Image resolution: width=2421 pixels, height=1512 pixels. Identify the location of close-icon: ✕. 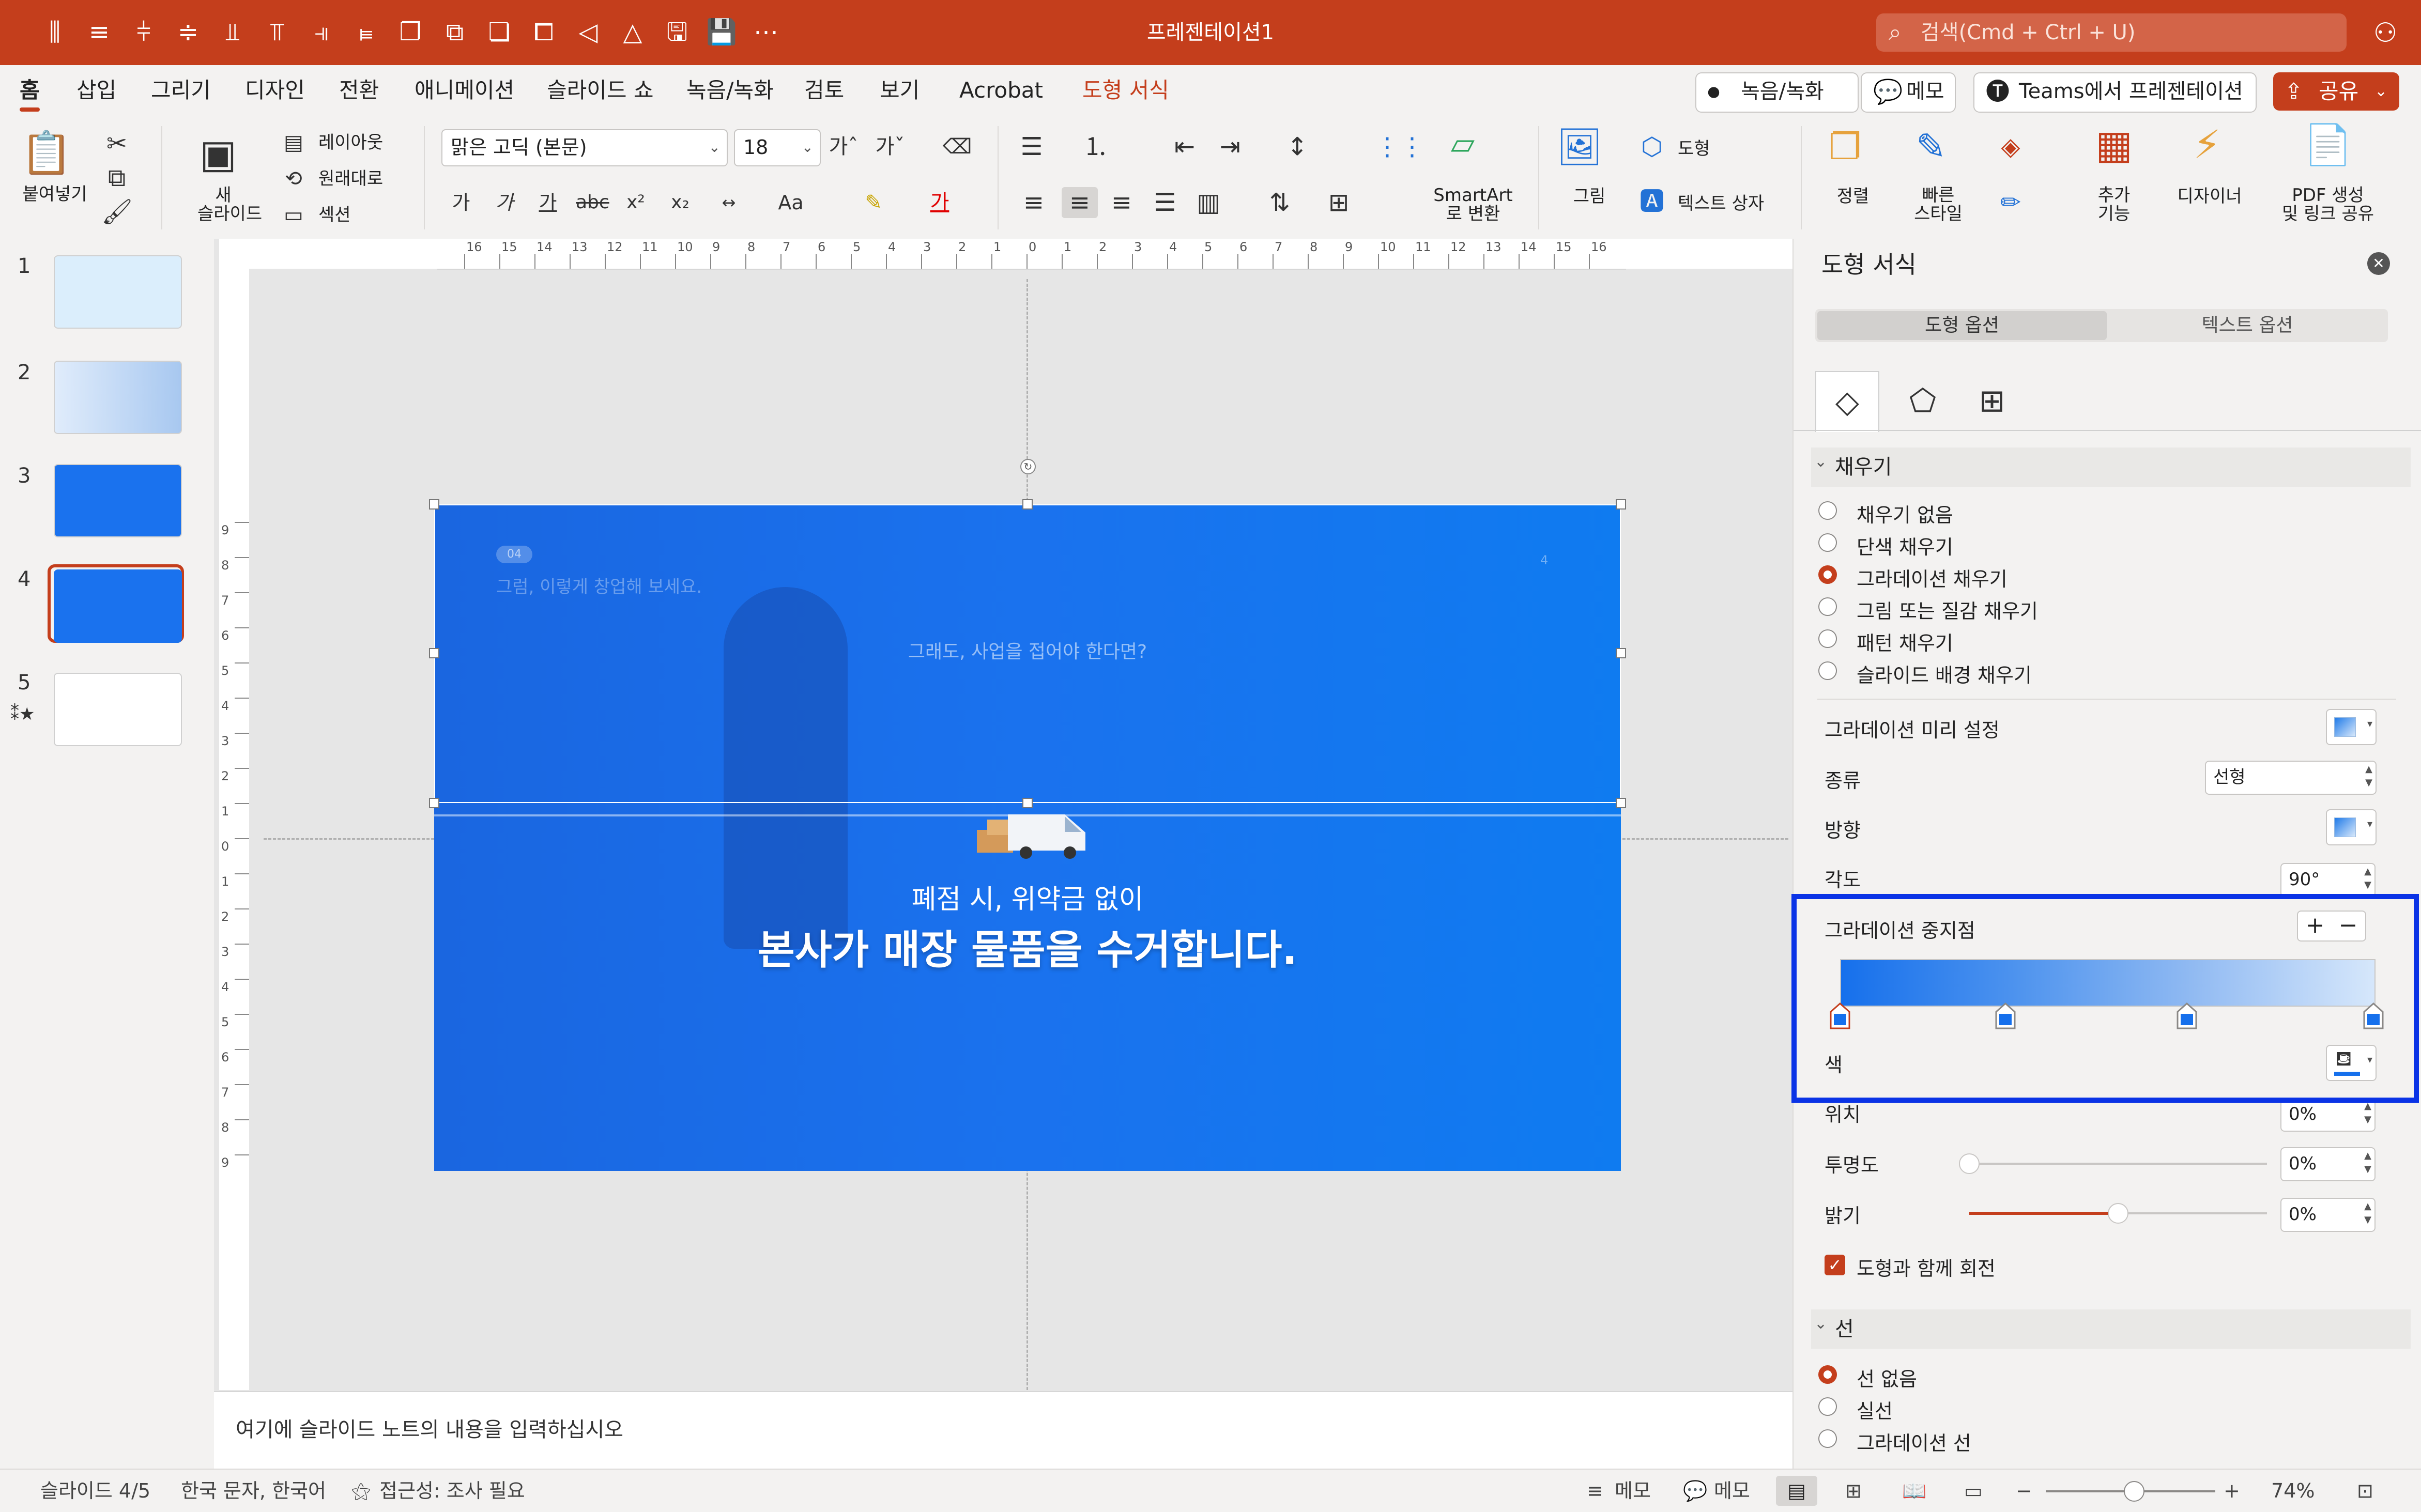
(2378, 263).